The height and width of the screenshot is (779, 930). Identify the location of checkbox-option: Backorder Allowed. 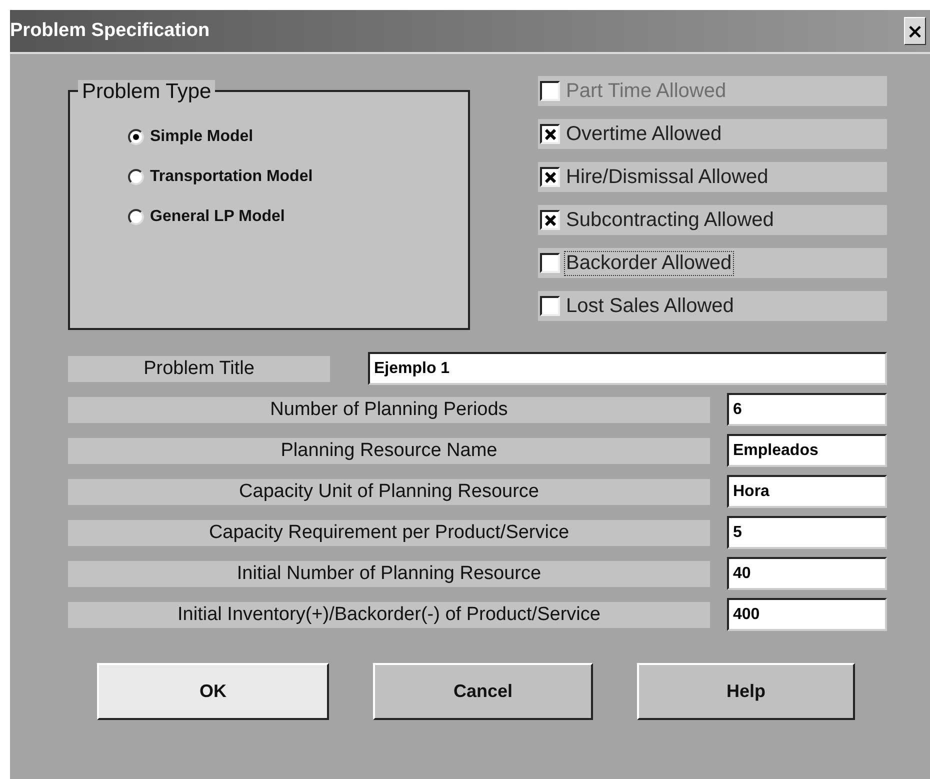
(712, 263).